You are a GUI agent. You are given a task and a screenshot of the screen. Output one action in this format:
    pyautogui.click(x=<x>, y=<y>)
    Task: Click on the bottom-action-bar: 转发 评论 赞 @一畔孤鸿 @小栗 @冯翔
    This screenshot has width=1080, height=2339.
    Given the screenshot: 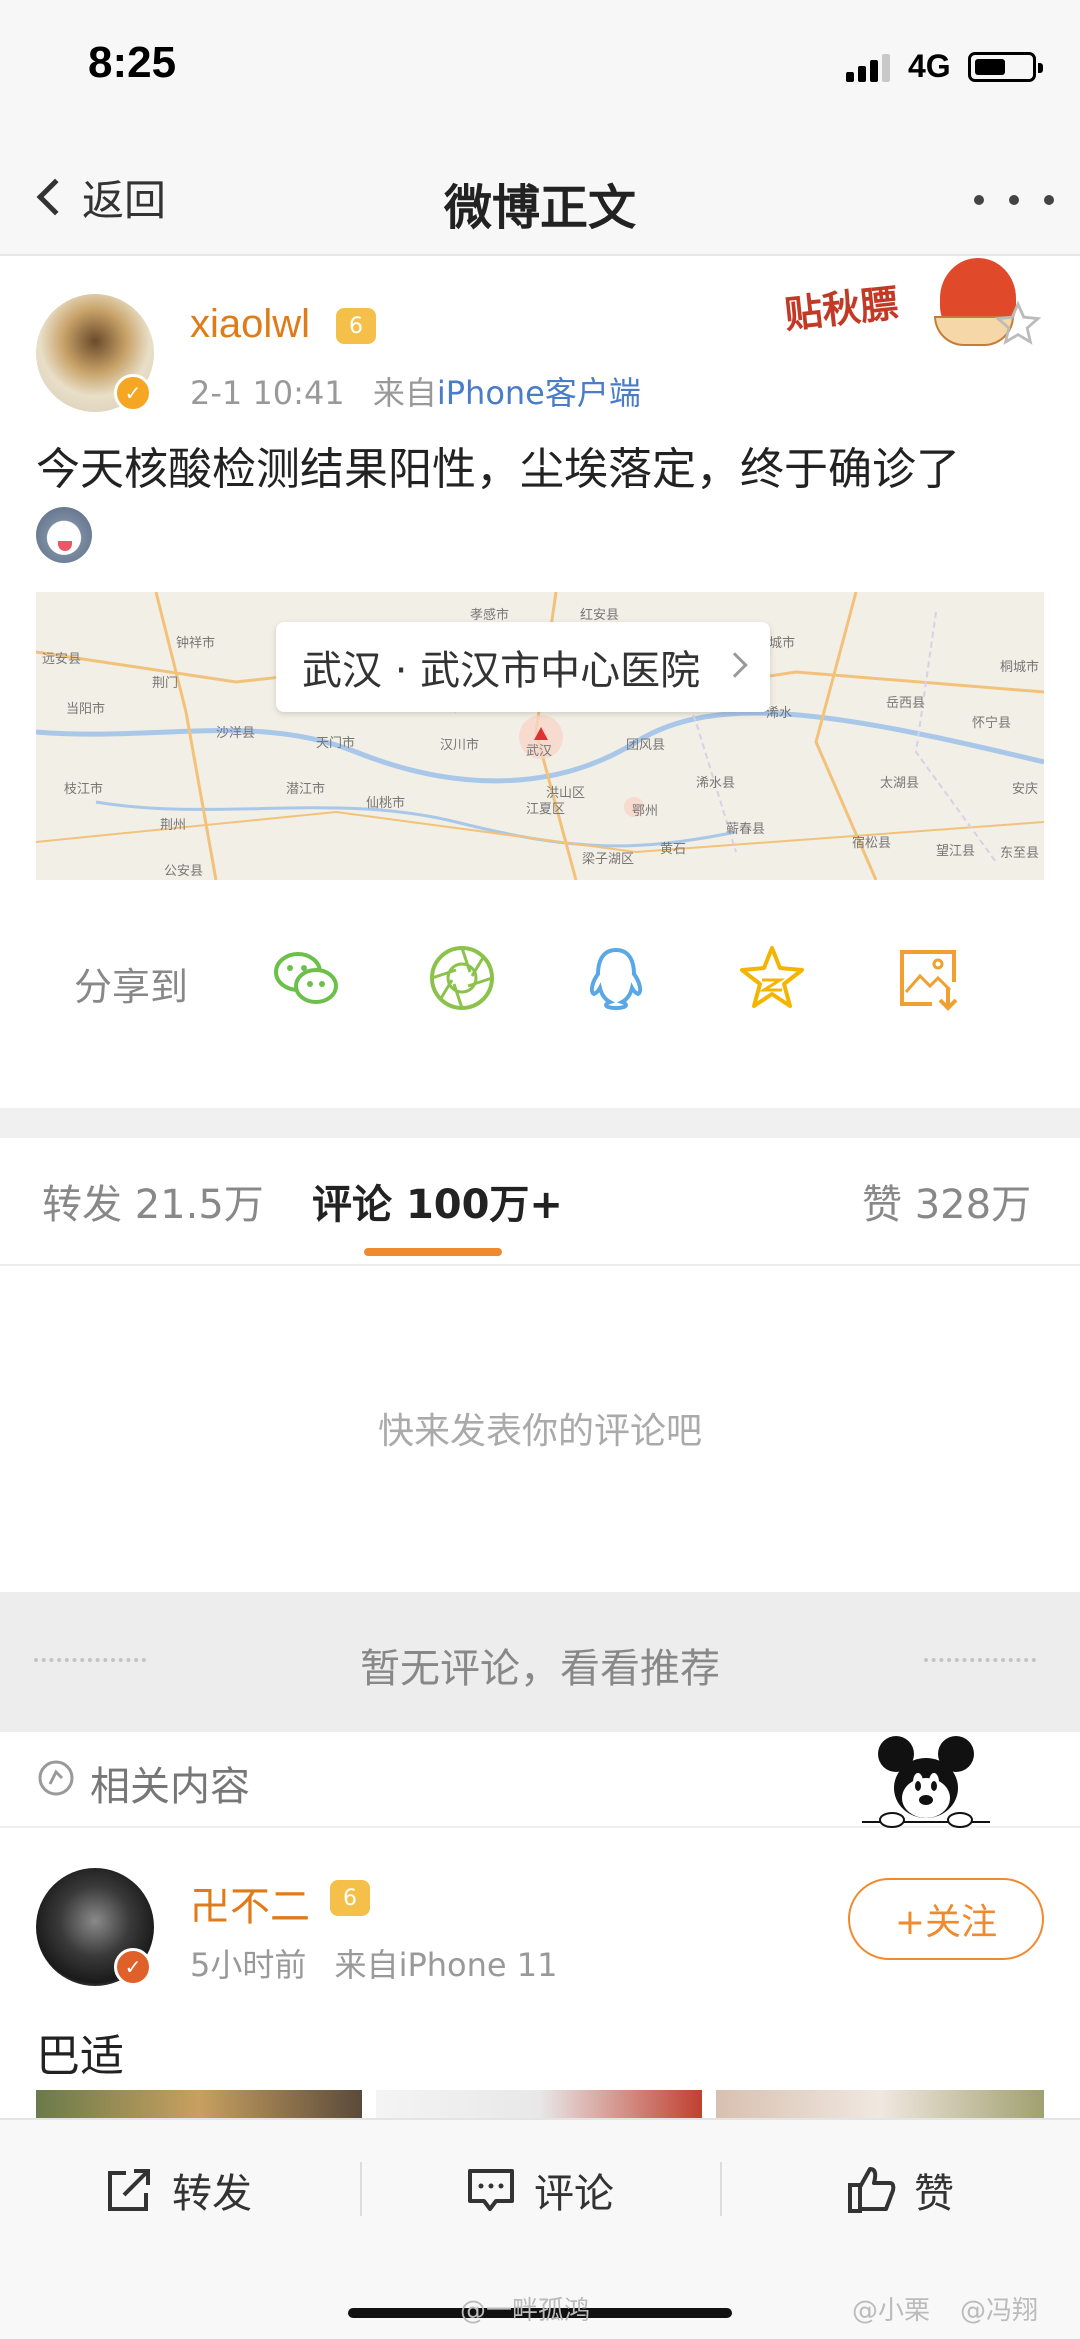 What is the action you would take?
    pyautogui.click(x=540, y=2228)
    